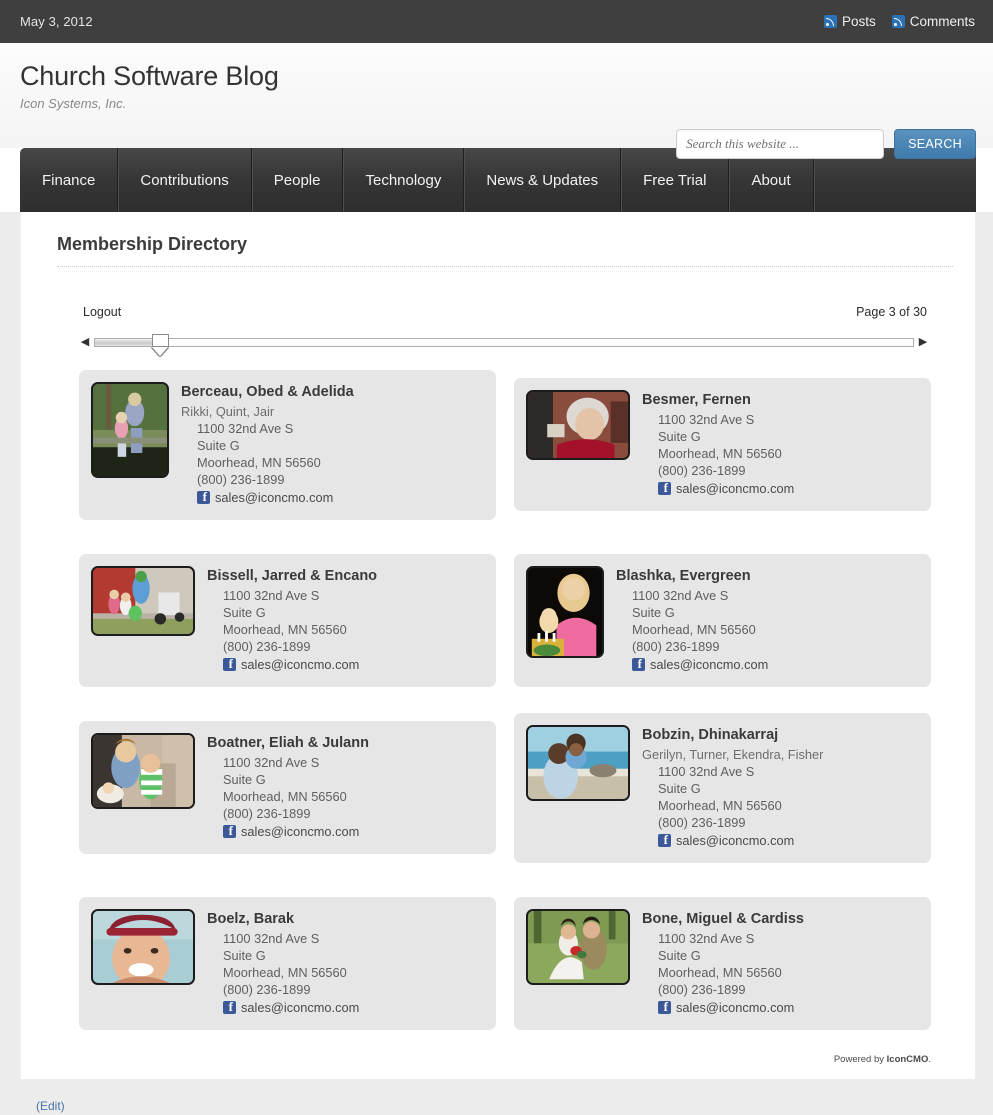 The height and width of the screenshot is (1115, 993). I want to click on page-slider: ◀ ▶, so click(504, 342).